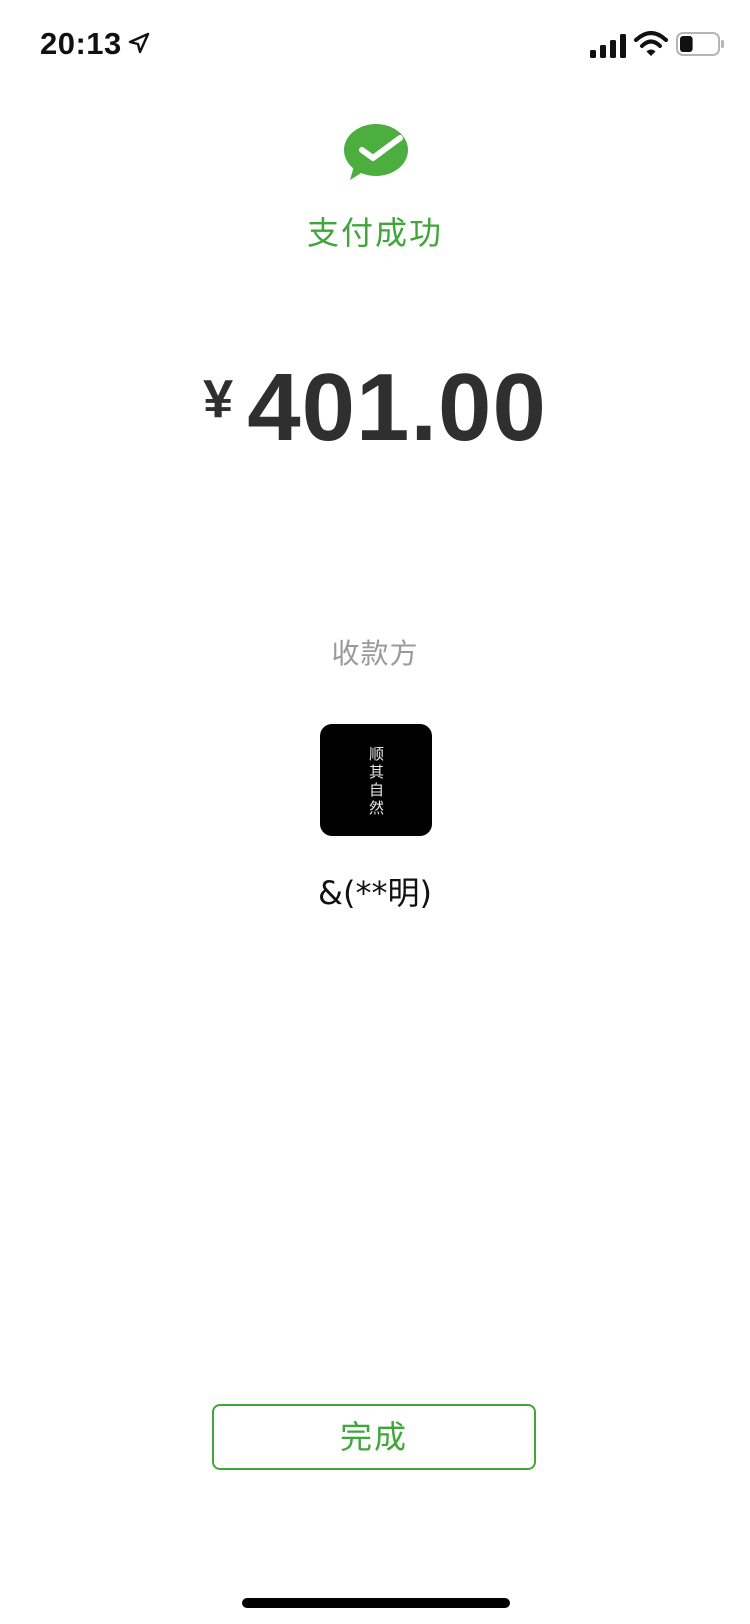 The width and height of the screenshot is (750, 1624). I want to click on payee-label: 收款方, so click(375, 653).